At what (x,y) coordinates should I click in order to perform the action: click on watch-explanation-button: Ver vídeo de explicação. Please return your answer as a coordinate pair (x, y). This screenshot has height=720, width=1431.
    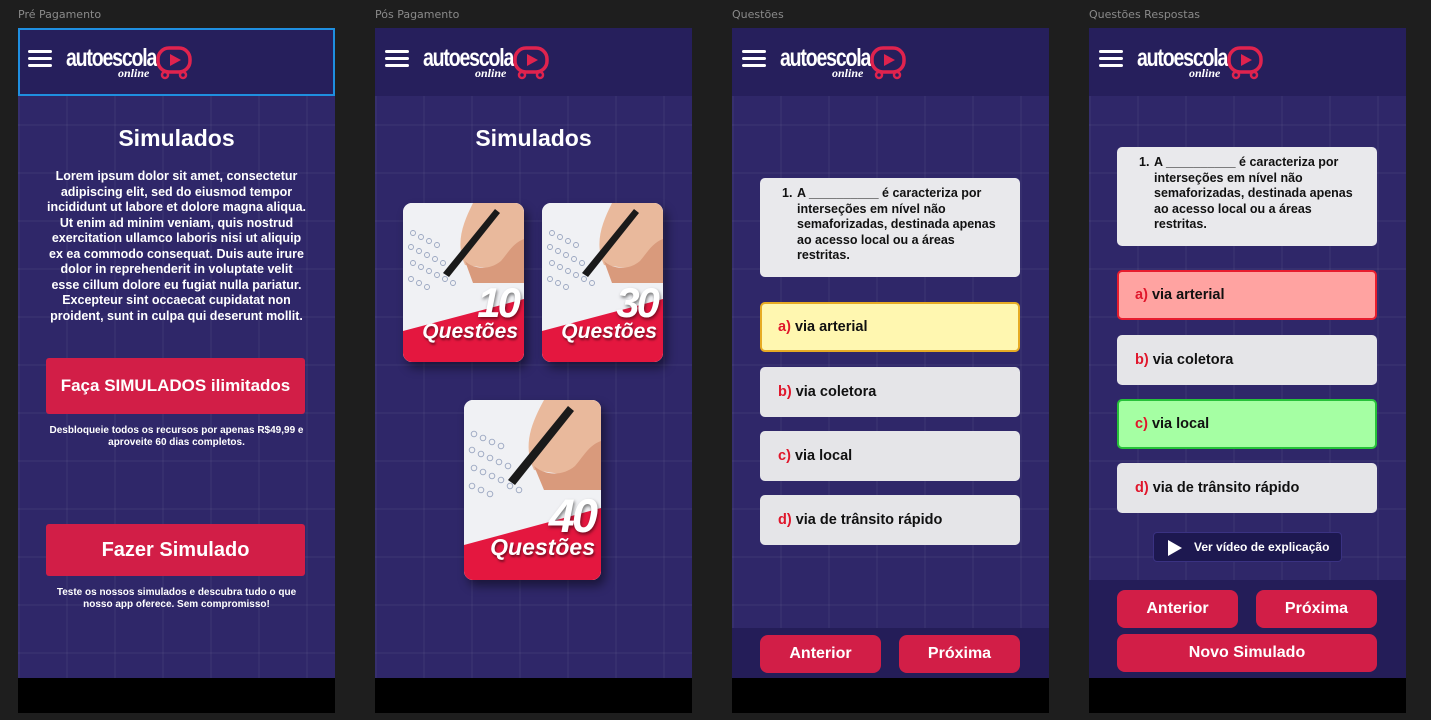
    Looking at the image, I should click on (1247, 547).